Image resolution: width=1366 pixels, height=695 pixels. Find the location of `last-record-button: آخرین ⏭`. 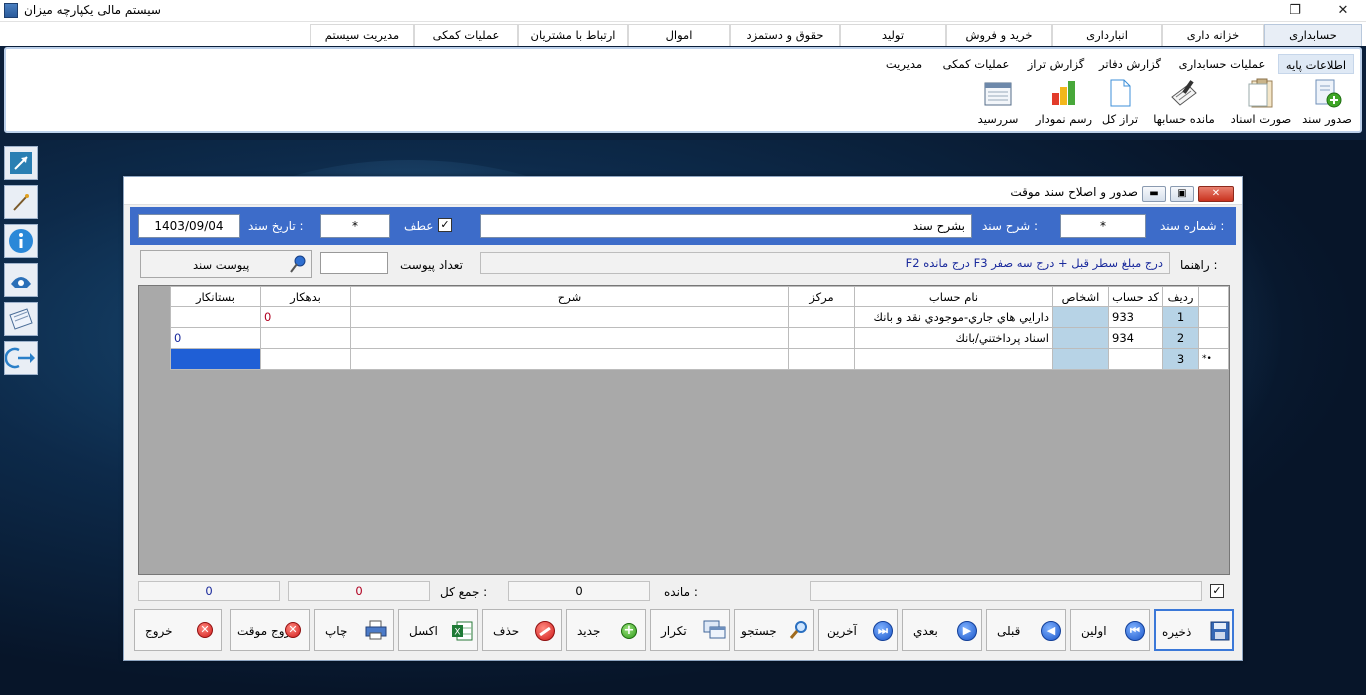

last-record-button: آخرین ⏭ is located at coordinates (858, 630).